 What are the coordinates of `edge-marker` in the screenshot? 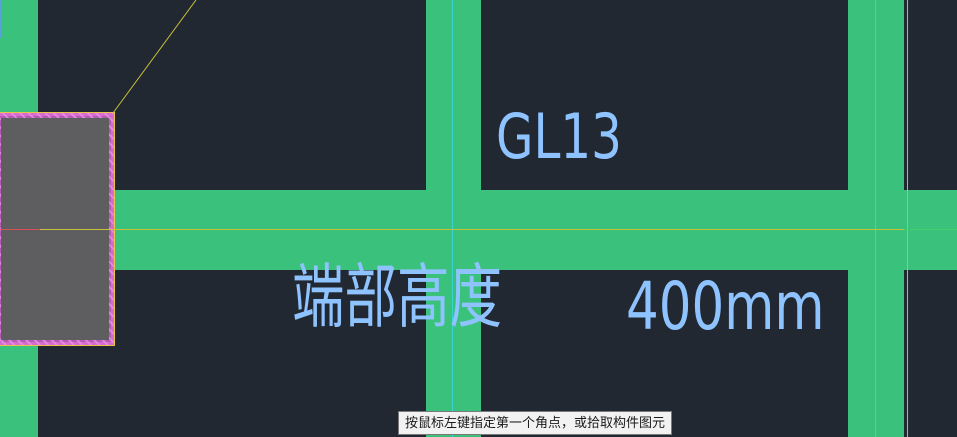 It's located at (1, 19).